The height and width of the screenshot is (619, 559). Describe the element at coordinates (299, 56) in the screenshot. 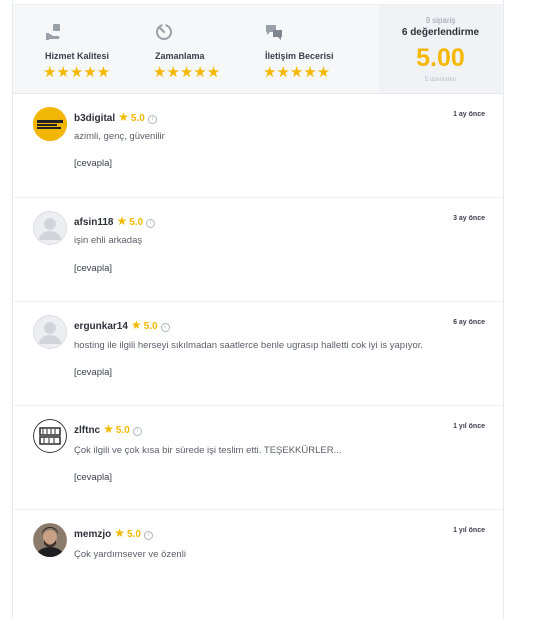

I see `criterion-label: İletişim Becerisi` at that location.